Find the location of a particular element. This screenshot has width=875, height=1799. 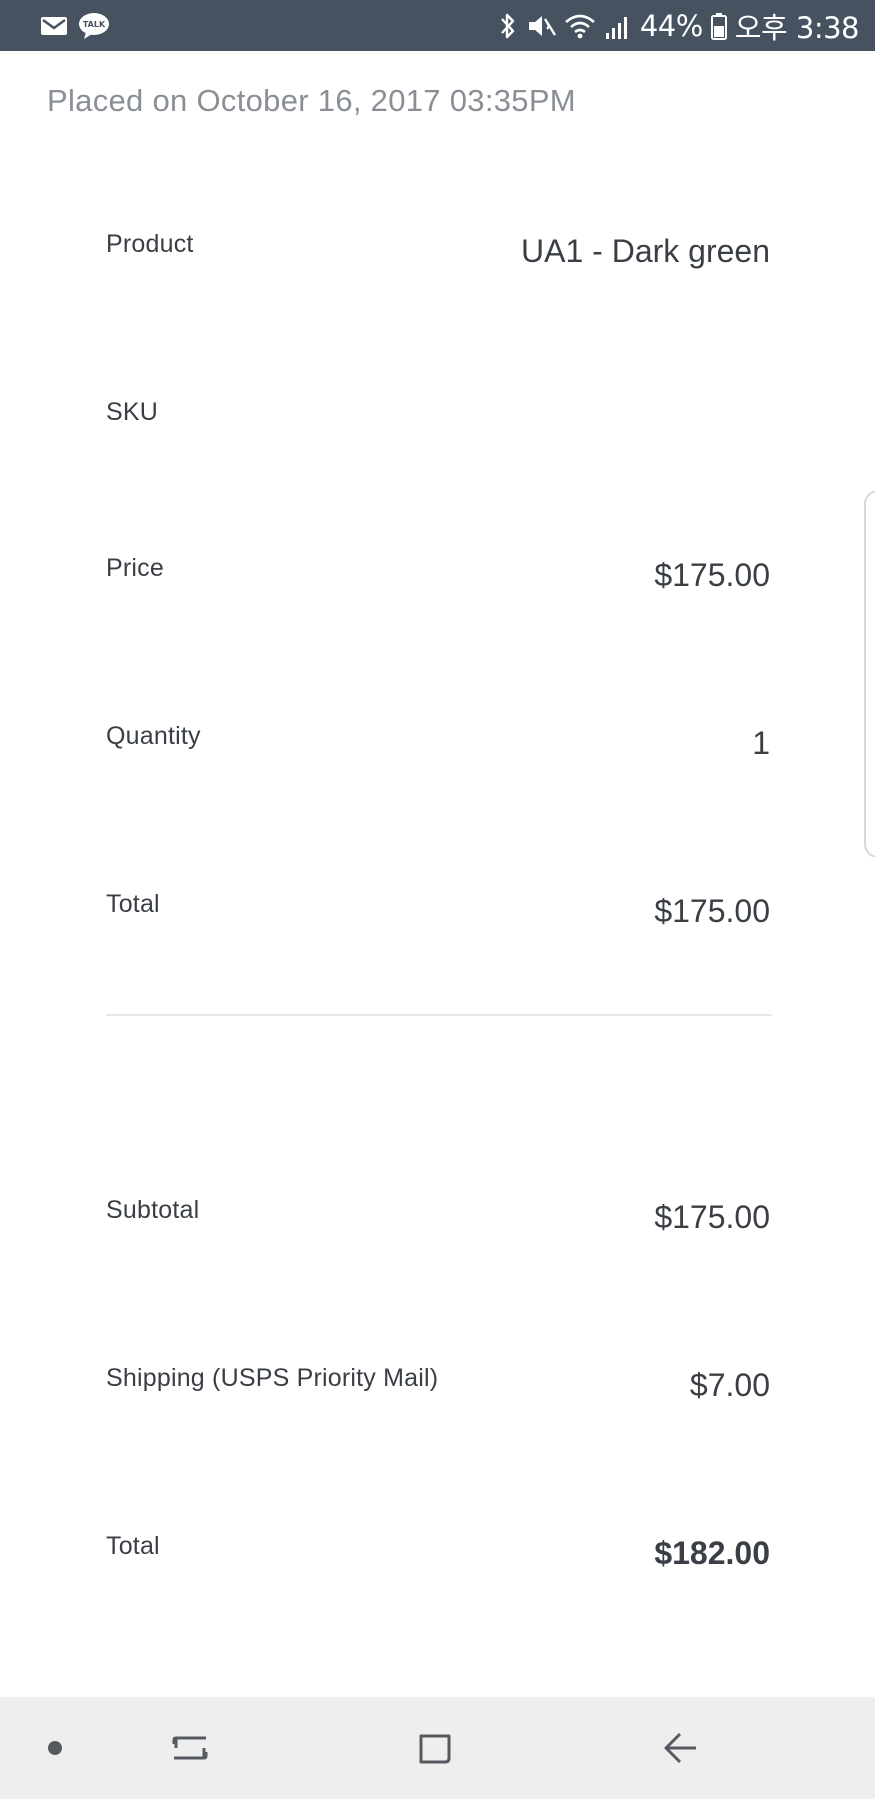

item-price-value: $175.00 is located at coordinates (712, 575).